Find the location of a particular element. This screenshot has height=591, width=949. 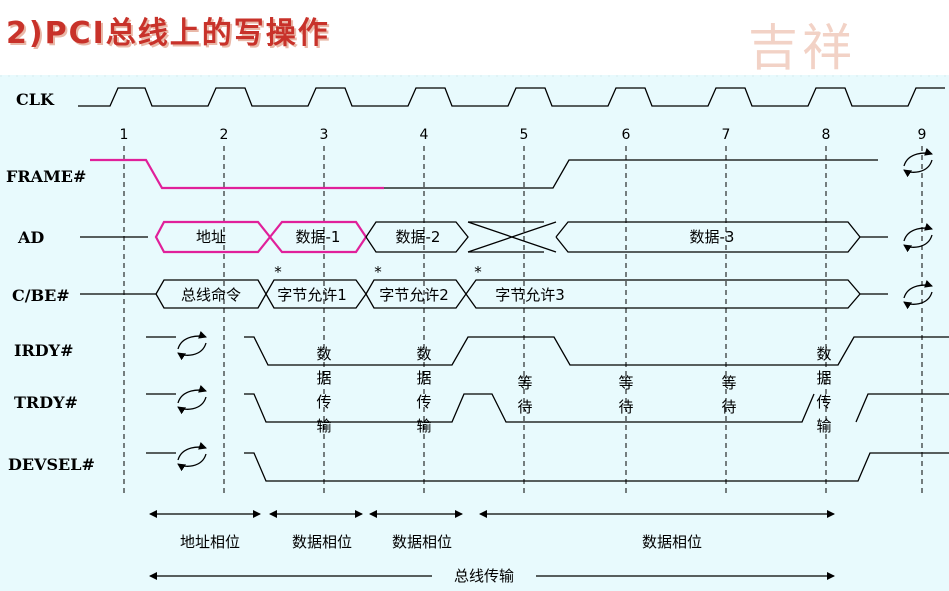

ad-label: AD is located at coordinates (30, 237).